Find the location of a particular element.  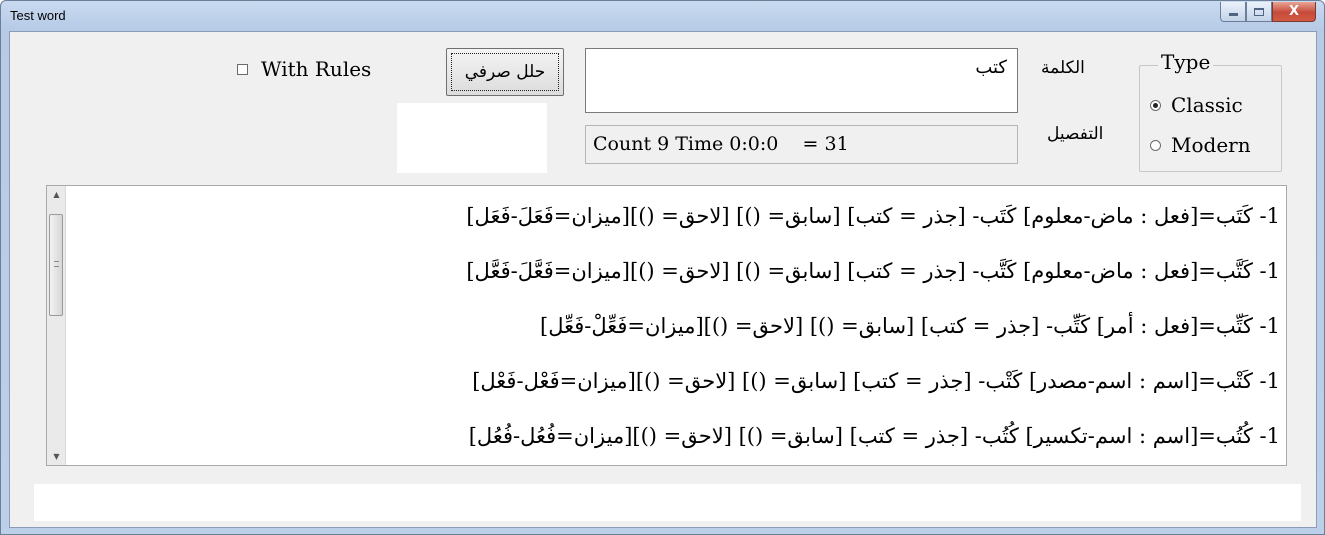

details-field: Count 9 Time 0:0:0 = 31 is located at coordinates (801, 144).